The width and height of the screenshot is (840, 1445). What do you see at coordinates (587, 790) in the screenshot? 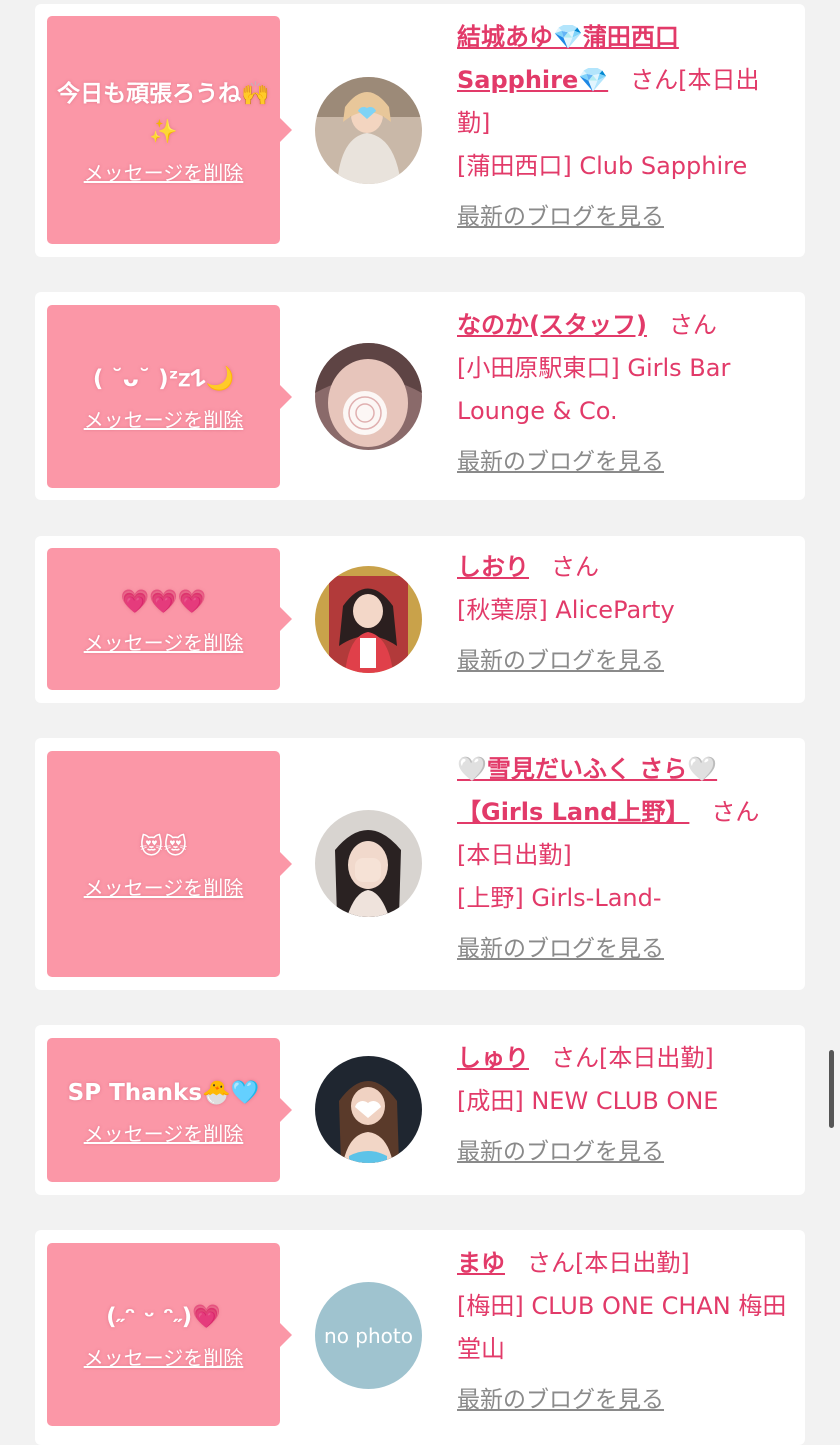
I see `girl-name-link: 🤍雪見だいふく さら🤍【Girls Land上野】` at bounding box center [587, 790].